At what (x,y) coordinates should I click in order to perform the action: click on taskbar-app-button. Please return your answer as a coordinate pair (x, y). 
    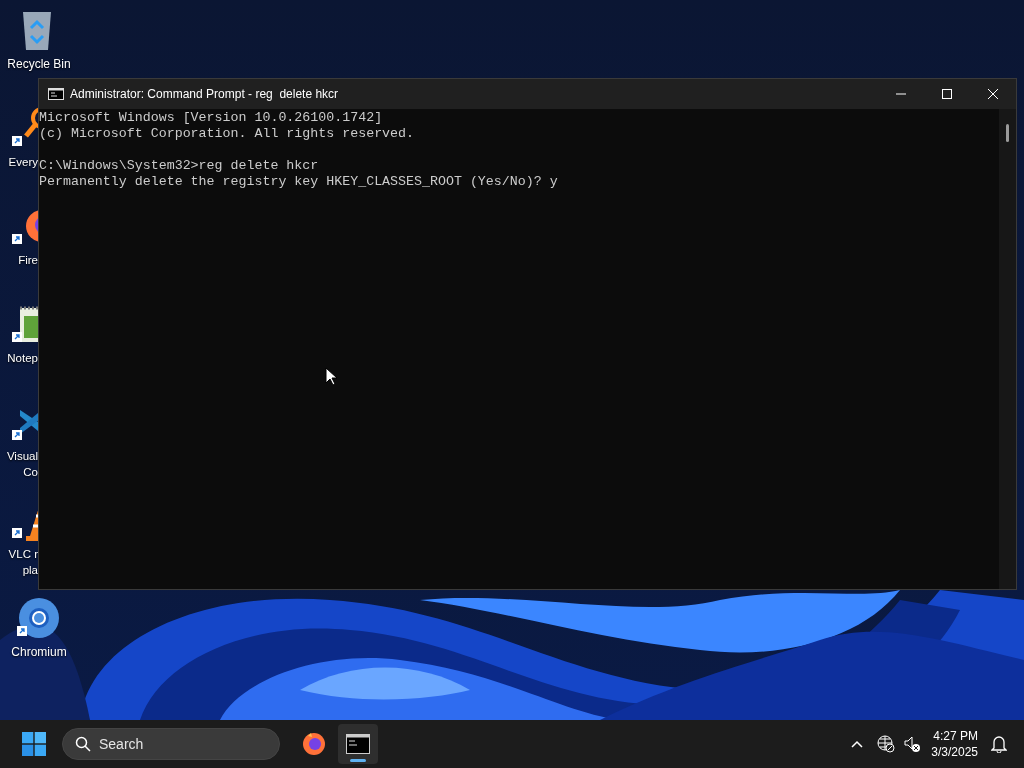
    Looking at the image, I should click on (358, 744).